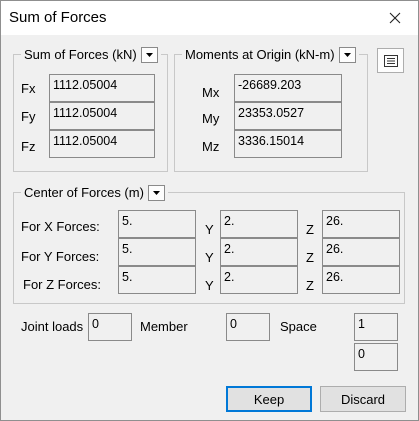 Image resolution: width=419 pixels, height=421 pixels. Describe the element at coordinates (361, 252) in the screenshot. I see `y-forces-z-field: 26.` at that location.